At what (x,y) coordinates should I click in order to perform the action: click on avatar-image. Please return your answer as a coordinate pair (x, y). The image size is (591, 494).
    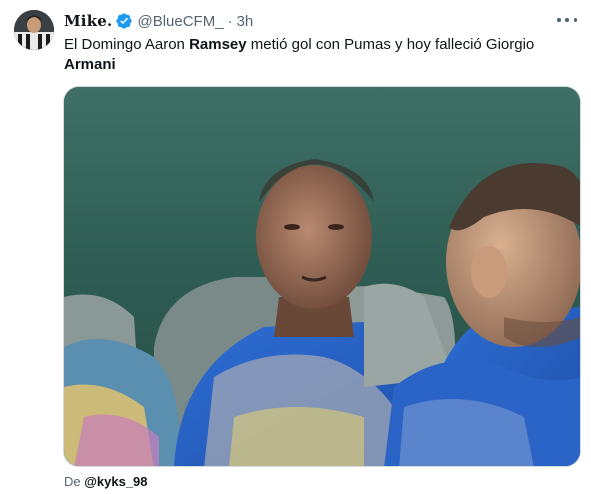
    Looking at the image, I should click on (34, 30).